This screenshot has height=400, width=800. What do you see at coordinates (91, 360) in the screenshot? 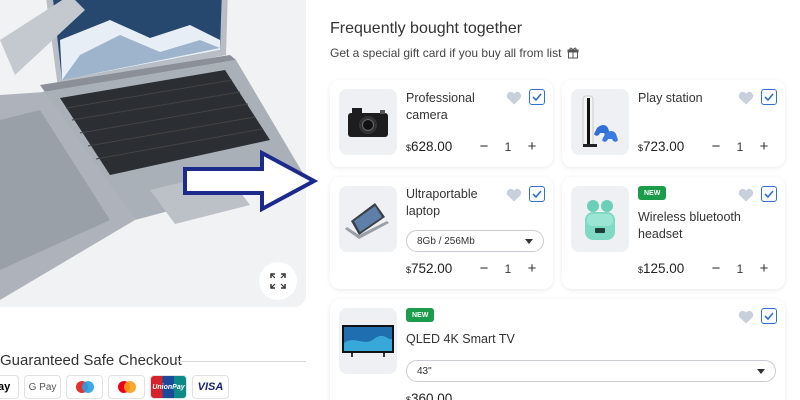
I see `safe-checkout-title: Guaranteed Safe Checkout` at bounding box center [91, 360].